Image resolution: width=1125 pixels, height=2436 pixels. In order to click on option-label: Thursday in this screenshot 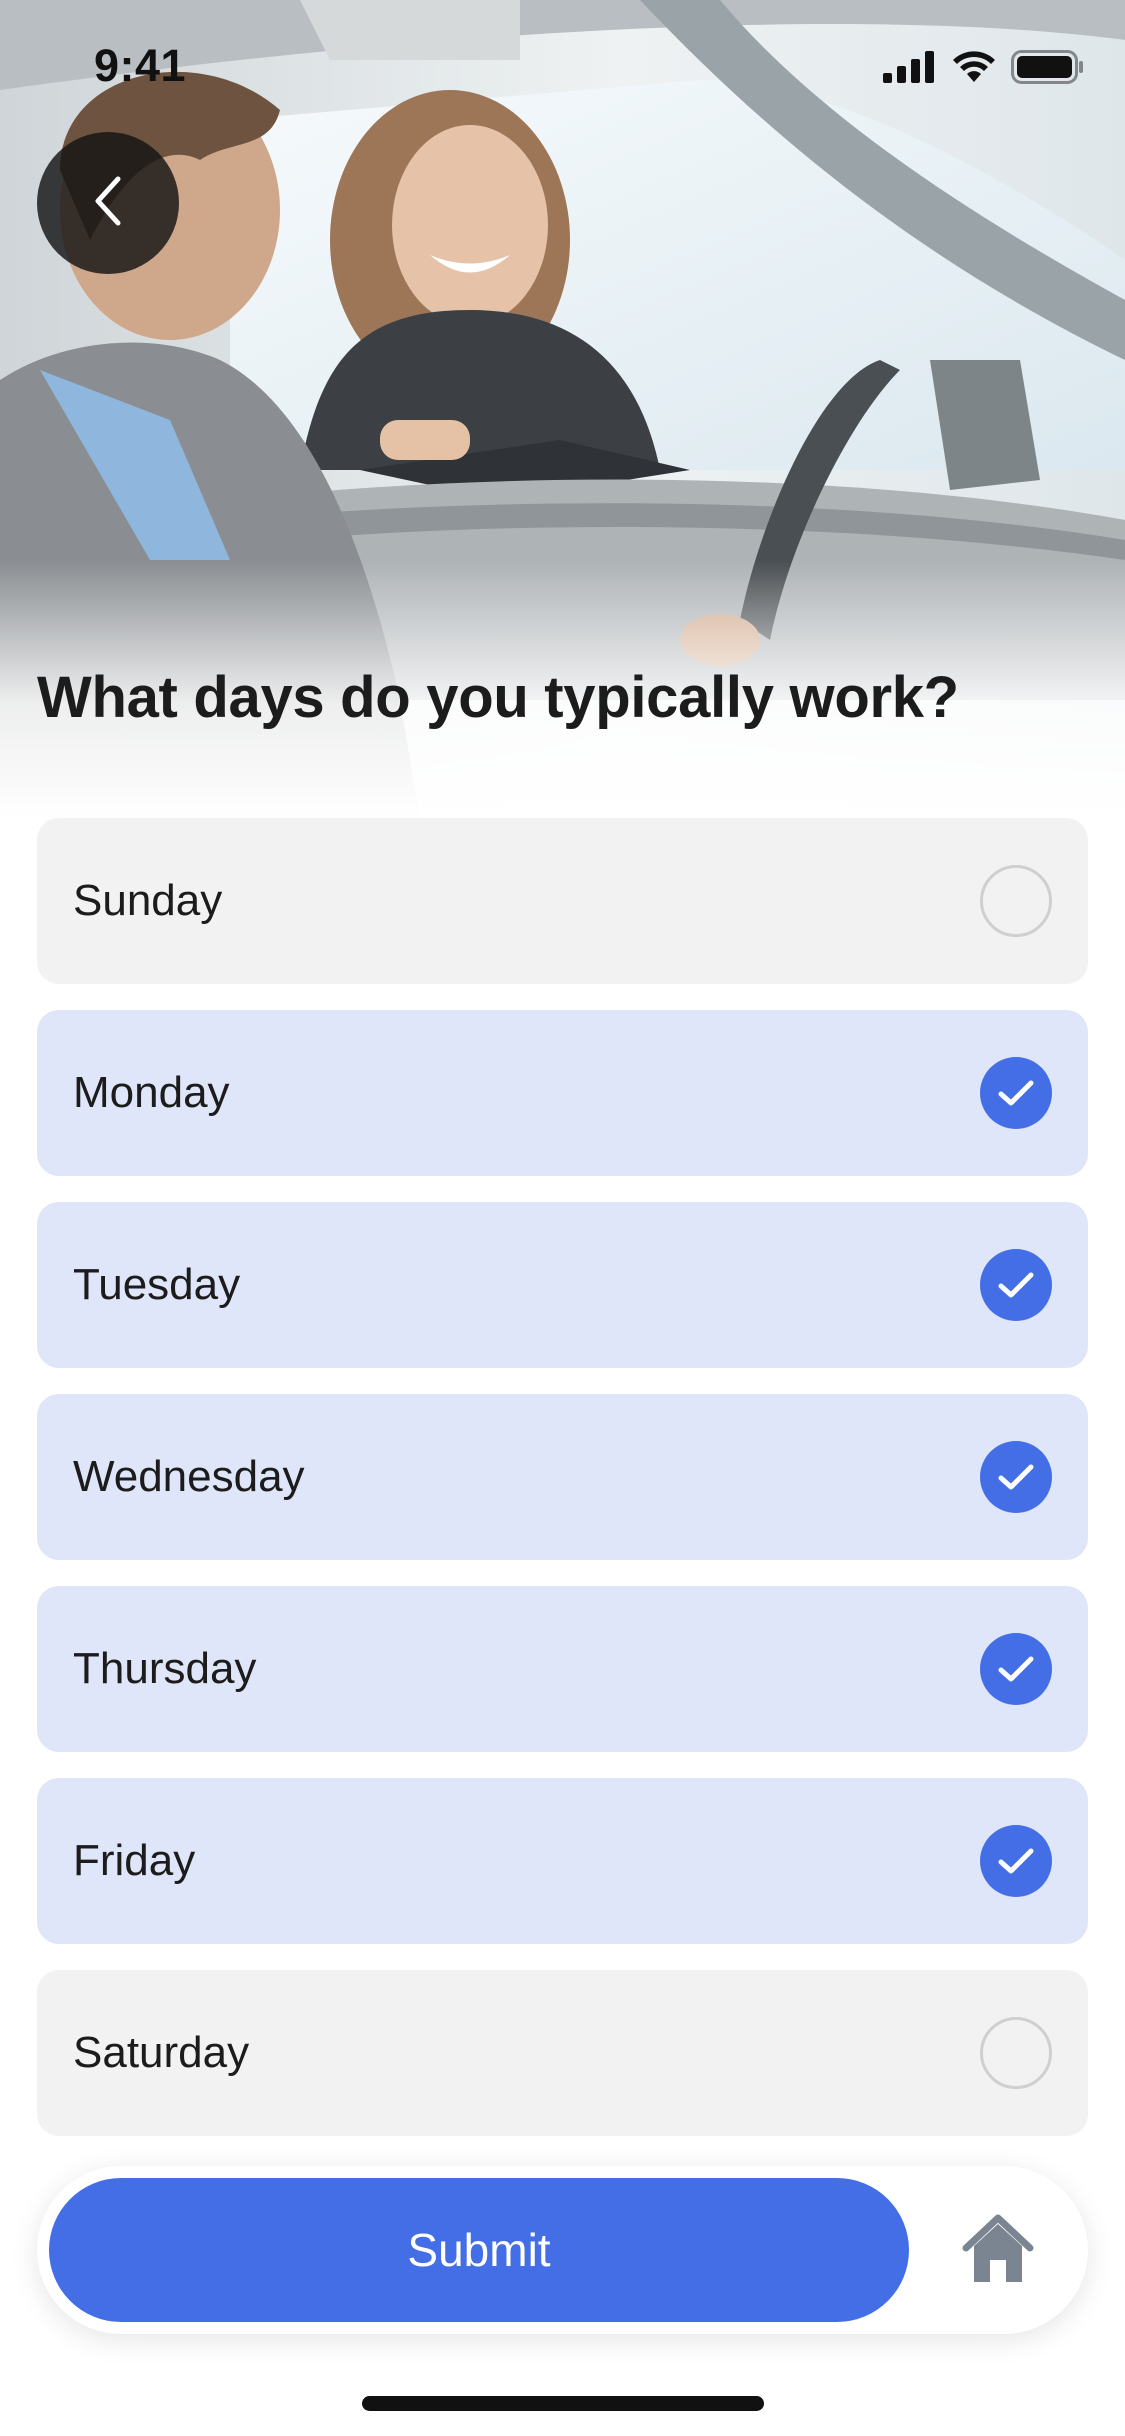, I will do `click(165, 1668)`.